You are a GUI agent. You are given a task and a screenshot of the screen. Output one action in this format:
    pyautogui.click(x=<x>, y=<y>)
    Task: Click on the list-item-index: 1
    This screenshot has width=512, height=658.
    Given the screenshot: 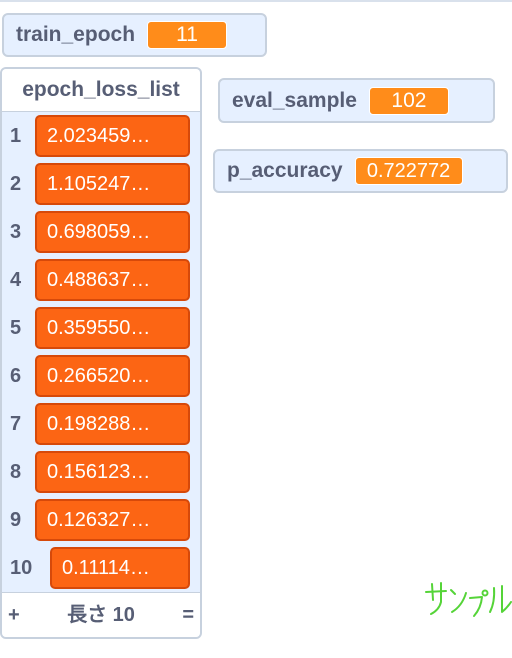 What is the action you would take?
    pyautogui.click(x=16, y=136)
    